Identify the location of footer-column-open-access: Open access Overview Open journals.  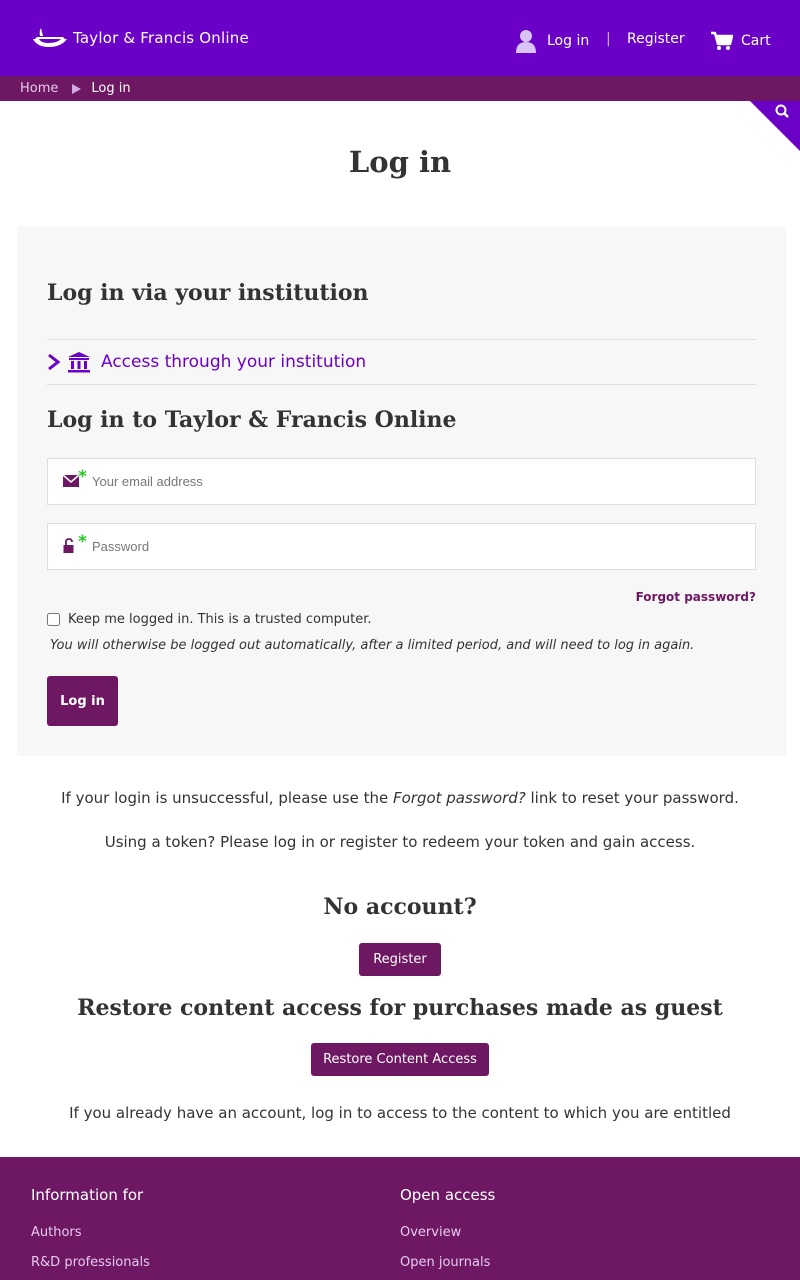
(447, 1233).